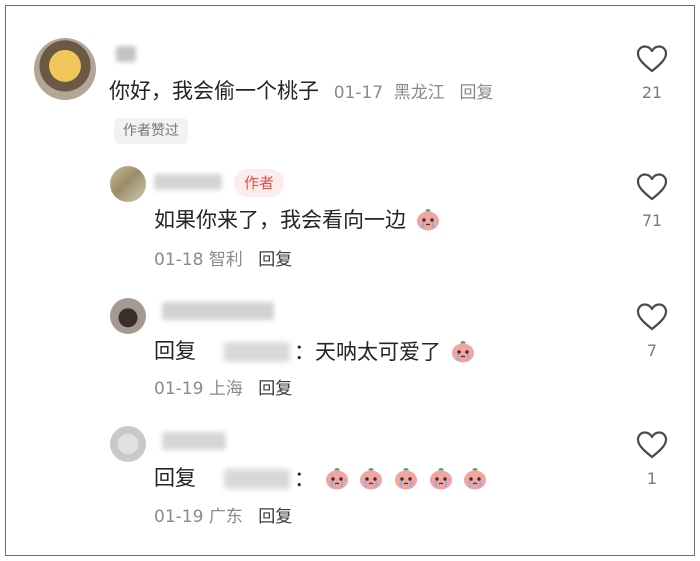 The image size is (700, 561). I want to click on reply-text: ：, so click(304, 479).